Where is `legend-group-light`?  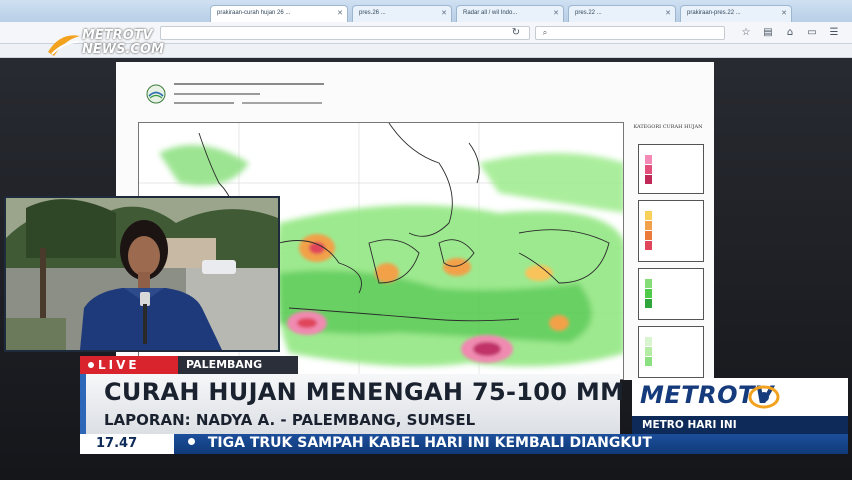 legend-group-light is located at coordinates (671, 352).